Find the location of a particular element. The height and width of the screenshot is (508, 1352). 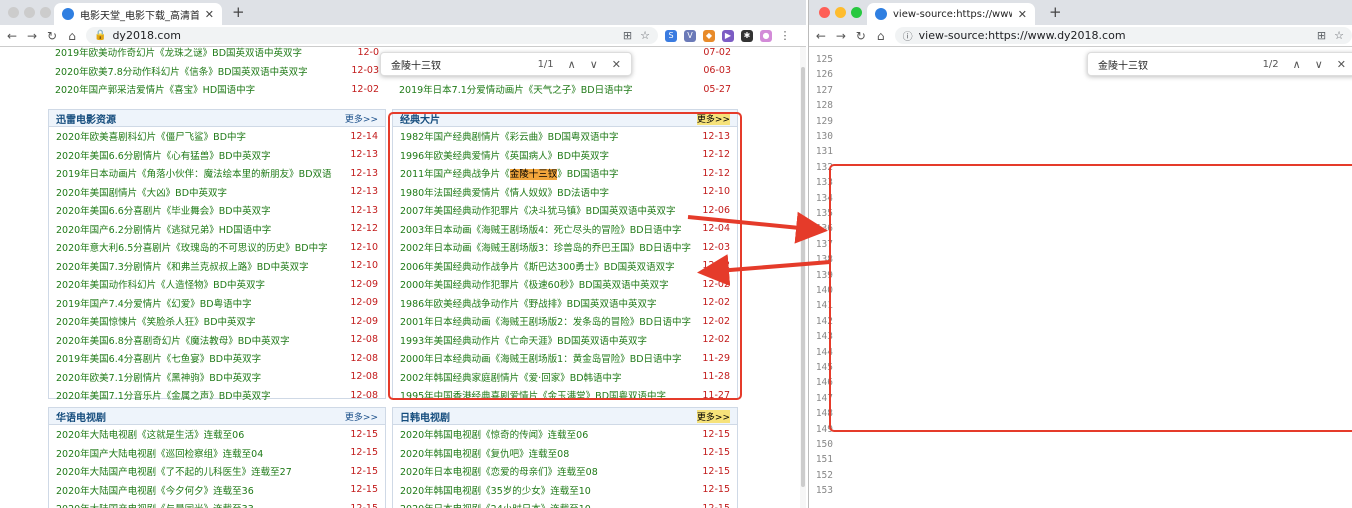

list-item: 2020年韩国电视剧《35岁的少女》连载至10 12-15 is located at coordinates (565, 490).